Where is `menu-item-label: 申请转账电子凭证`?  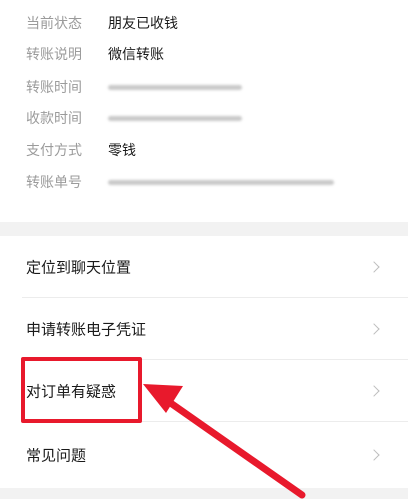
menu-item-label: 申请转账电子凭证 is located at coordinates (86, 329).